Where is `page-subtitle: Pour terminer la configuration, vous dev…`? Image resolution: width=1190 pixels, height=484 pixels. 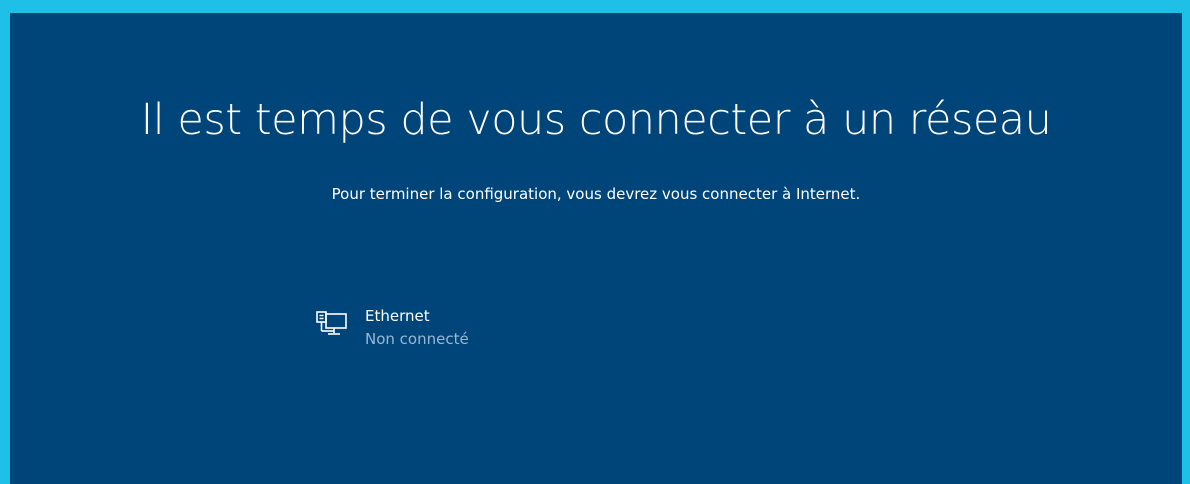
page-subtitle: Pour terminer la configuration, vous dev… is located at coordinates (596, 194).